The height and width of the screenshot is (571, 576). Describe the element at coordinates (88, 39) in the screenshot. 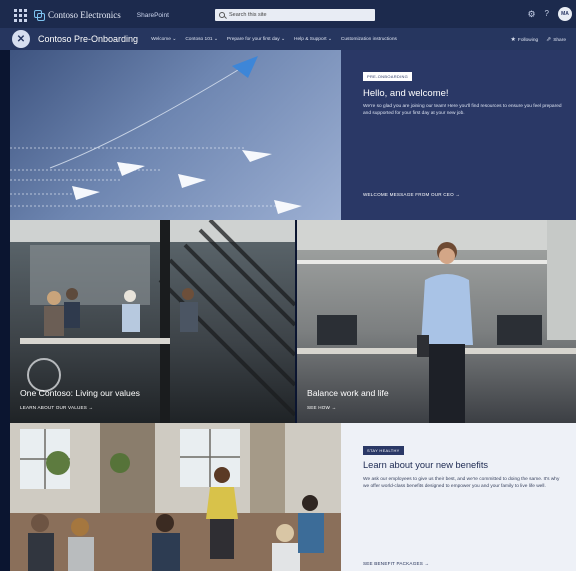

I see `site-title: Contoso Pre-Onboarding` at that location.